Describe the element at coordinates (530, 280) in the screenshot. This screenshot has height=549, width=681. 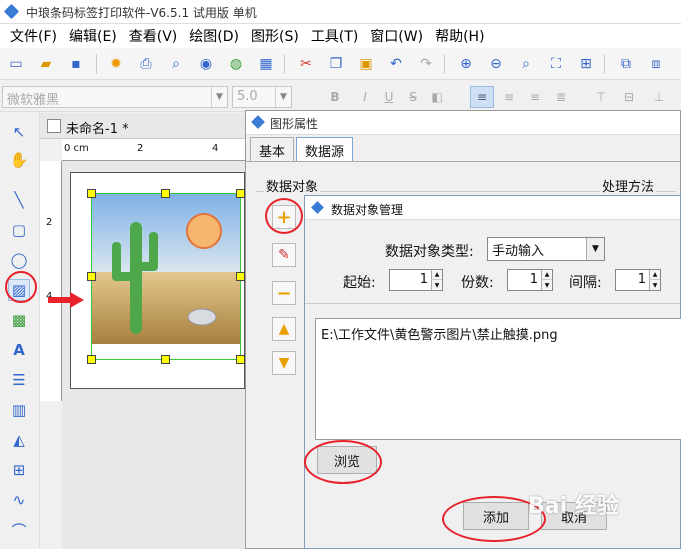
I see `copies-stepper: 1 ▲ ▼` at that location.